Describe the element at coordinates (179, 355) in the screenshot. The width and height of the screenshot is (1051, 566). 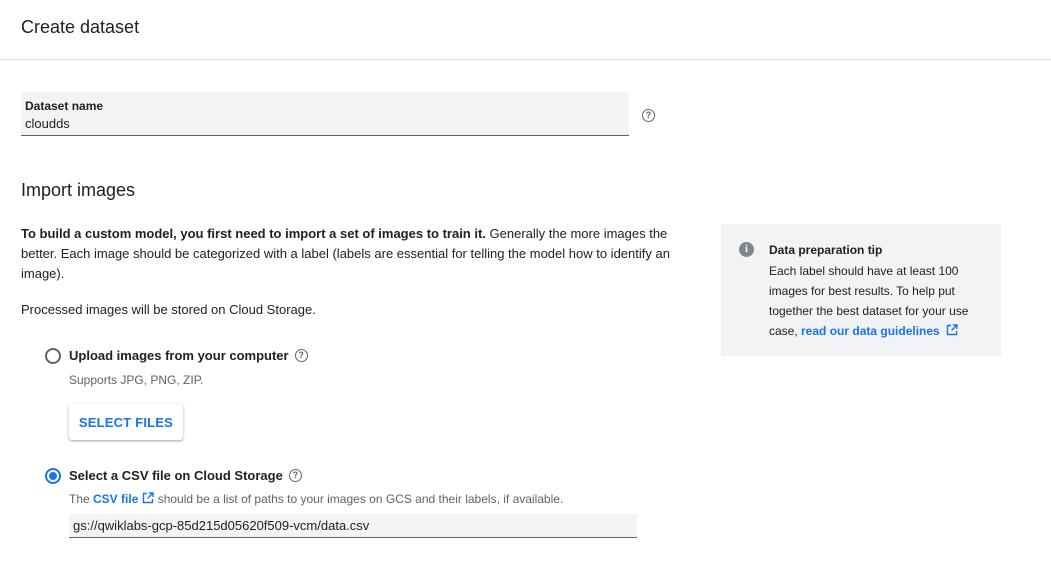
I see `upload-option-label: Upload images from your computer` at that location.